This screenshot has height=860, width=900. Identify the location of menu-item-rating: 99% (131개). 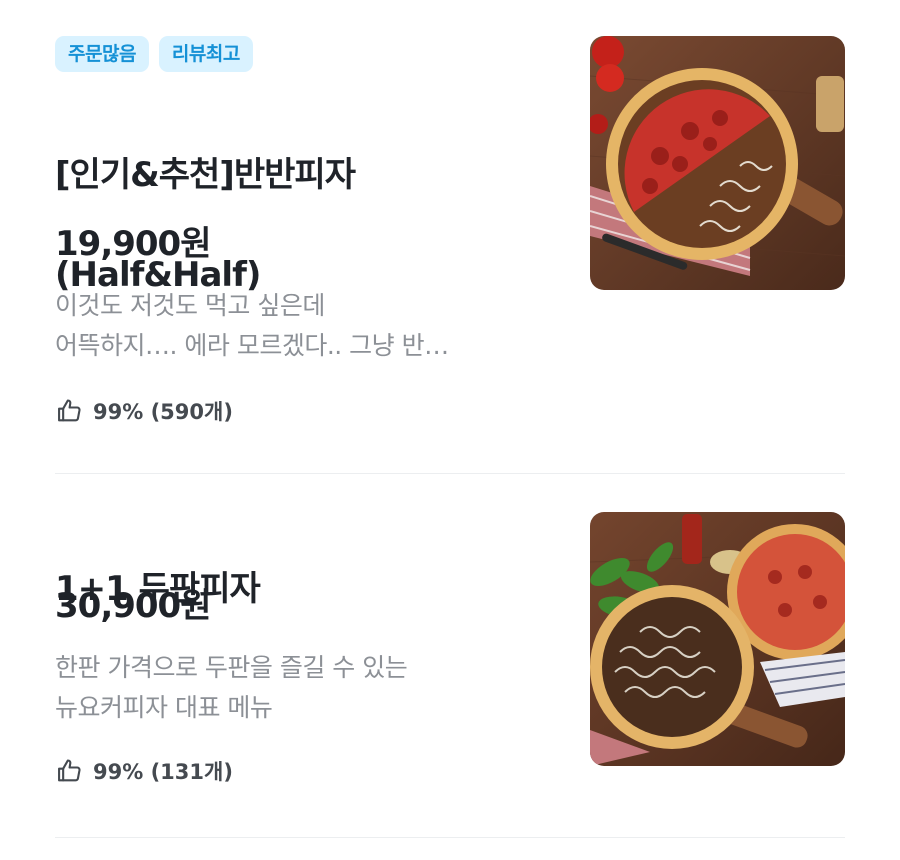
(144, 771).